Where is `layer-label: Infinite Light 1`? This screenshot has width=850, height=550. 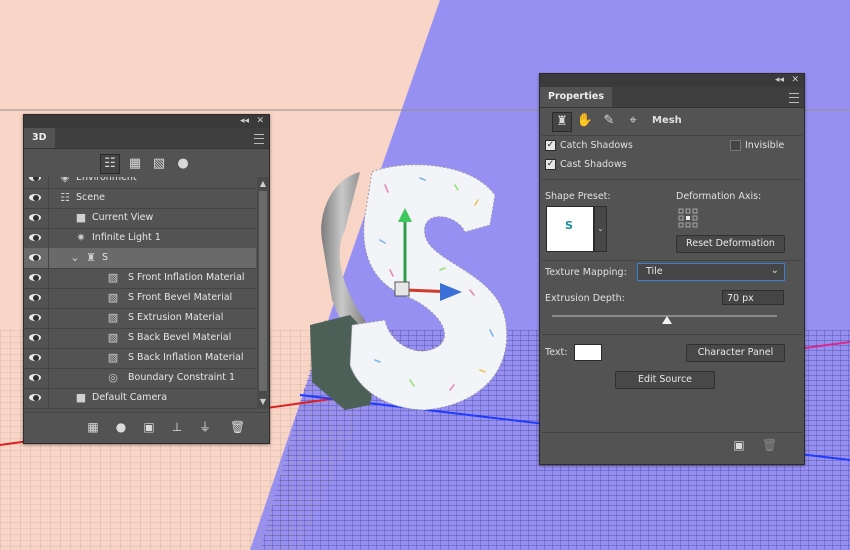 layer-label: Infinite Light 1 is located at coordinates (126, 237).